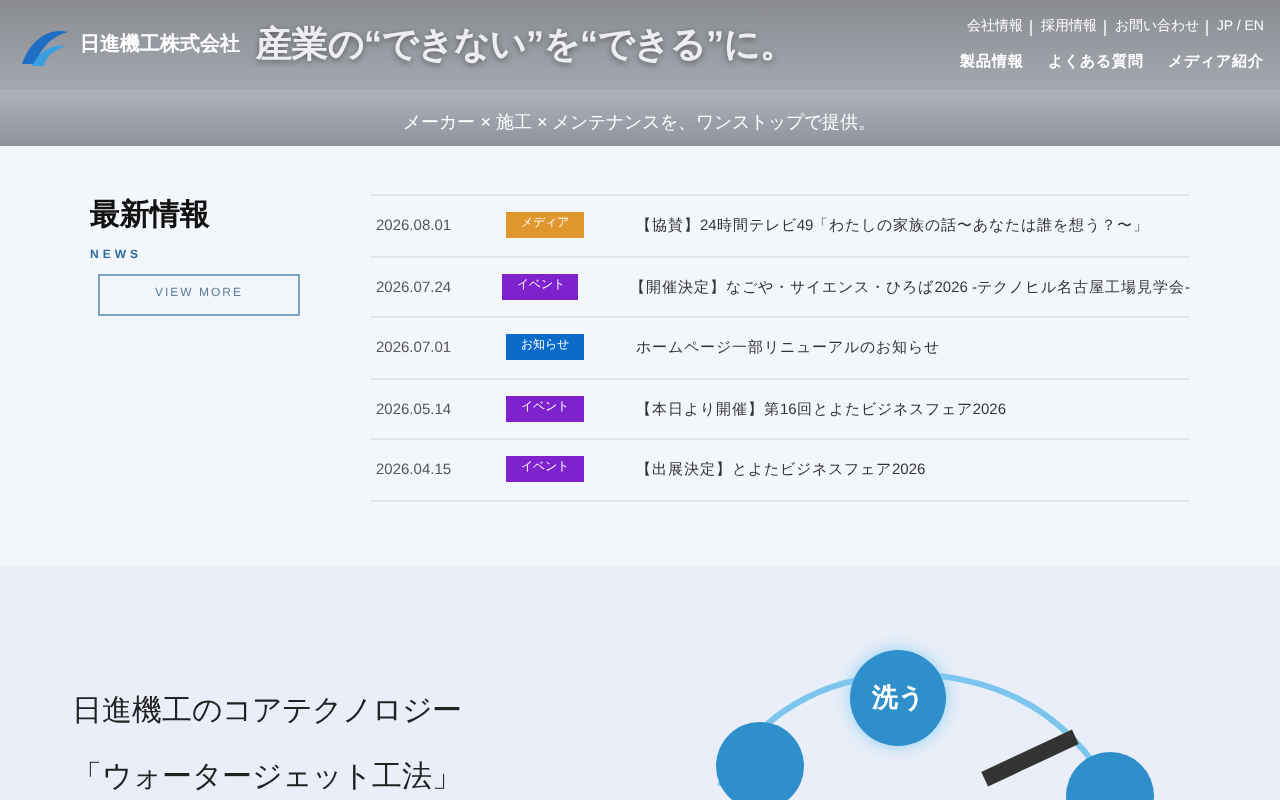 This screenshot has height=800, width=1280. What do you see at coordinates (526, 45) in the screenshot?
I see `hero-headline: 産業の“できない”を“できる”に。` at bounding box center [526, 45].